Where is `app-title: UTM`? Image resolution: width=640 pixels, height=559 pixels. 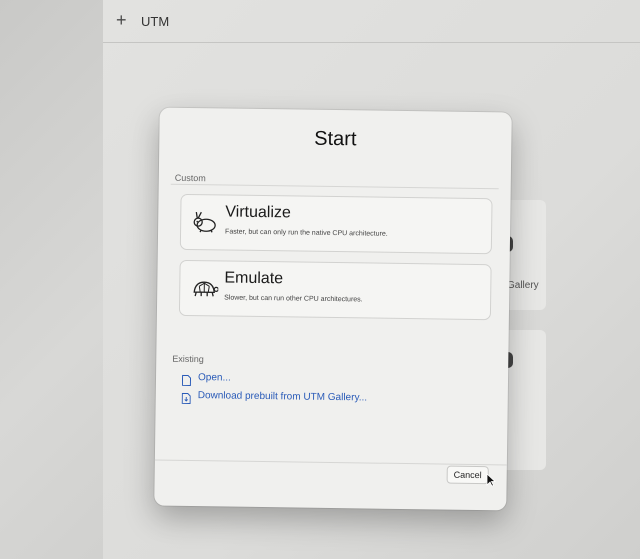 app-title: UTM is located at coordinates (155, 21).